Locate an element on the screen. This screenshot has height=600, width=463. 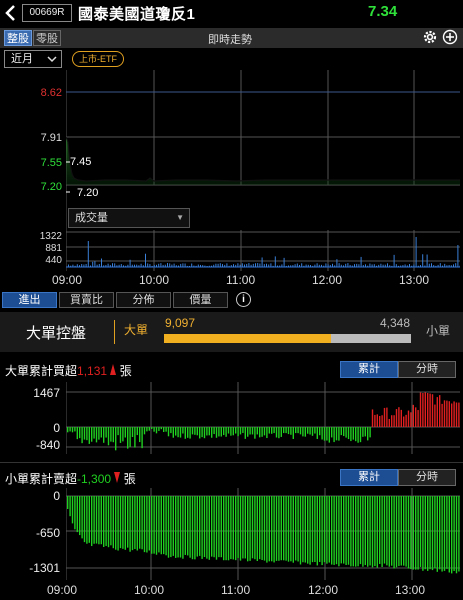
tab-buy-sell-ratio: 買賣比 is located at coordinates (86, 300).